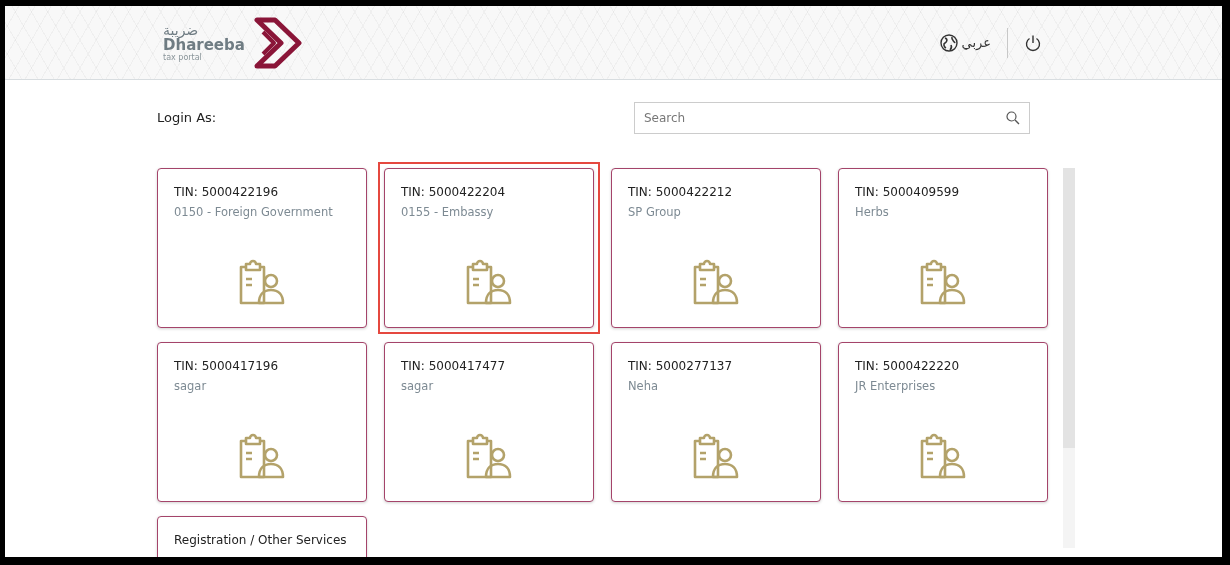 This screenshot has width=1230, height=565. Describe the element at coordinates (489, 248) in the screenshot. I see `account-card: TIN: 5000422204 0155 - Embassy` at that location.